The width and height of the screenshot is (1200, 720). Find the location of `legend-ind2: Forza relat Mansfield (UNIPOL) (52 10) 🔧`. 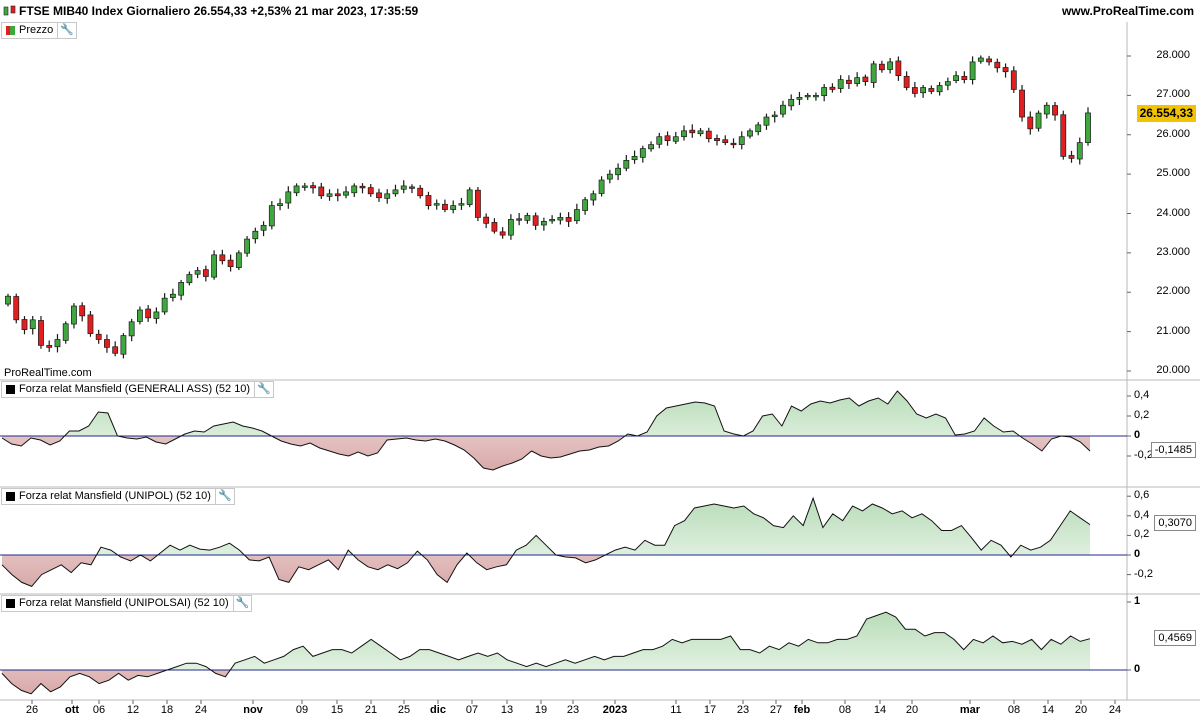

legend-ind2: Forza relat Mansfield (UNIPOL) (52 10) 🔧 is located at coordinates (118, 496).